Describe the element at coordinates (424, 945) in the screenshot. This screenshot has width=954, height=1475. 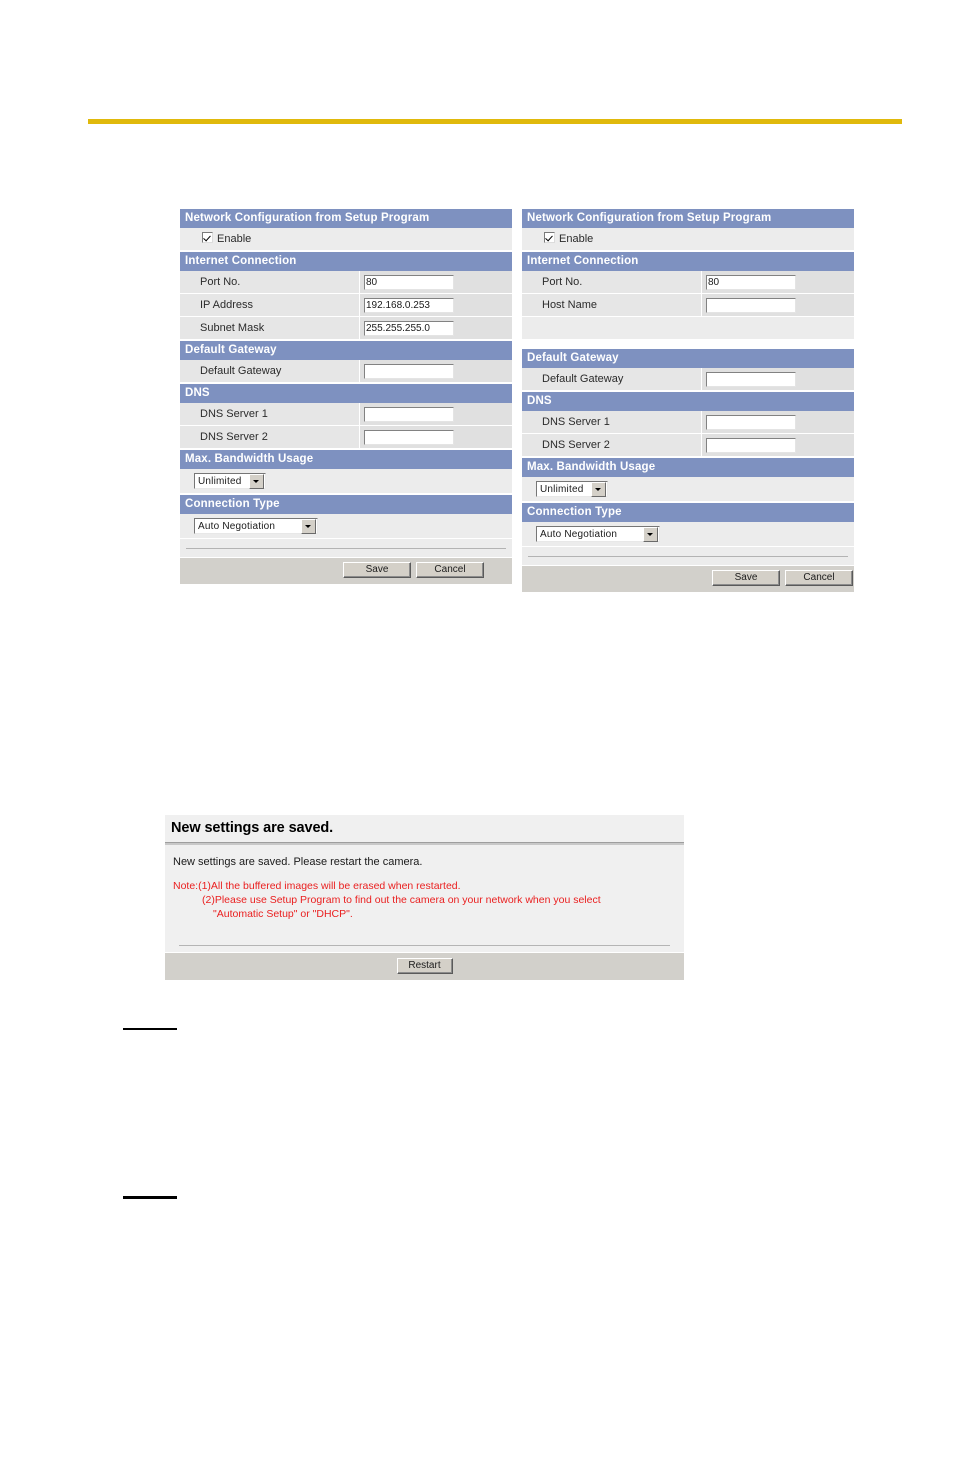
I see `dialog-divider` at that location.